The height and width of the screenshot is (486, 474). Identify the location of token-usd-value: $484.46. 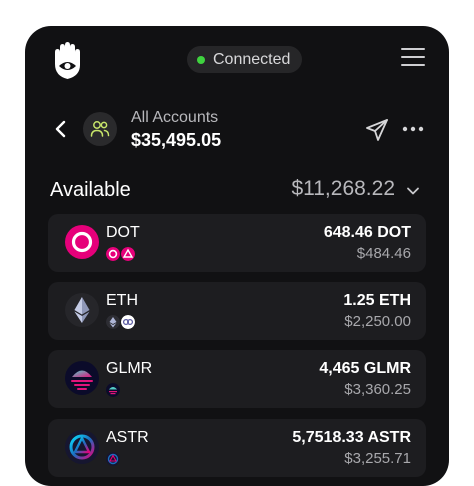
(383, 253).